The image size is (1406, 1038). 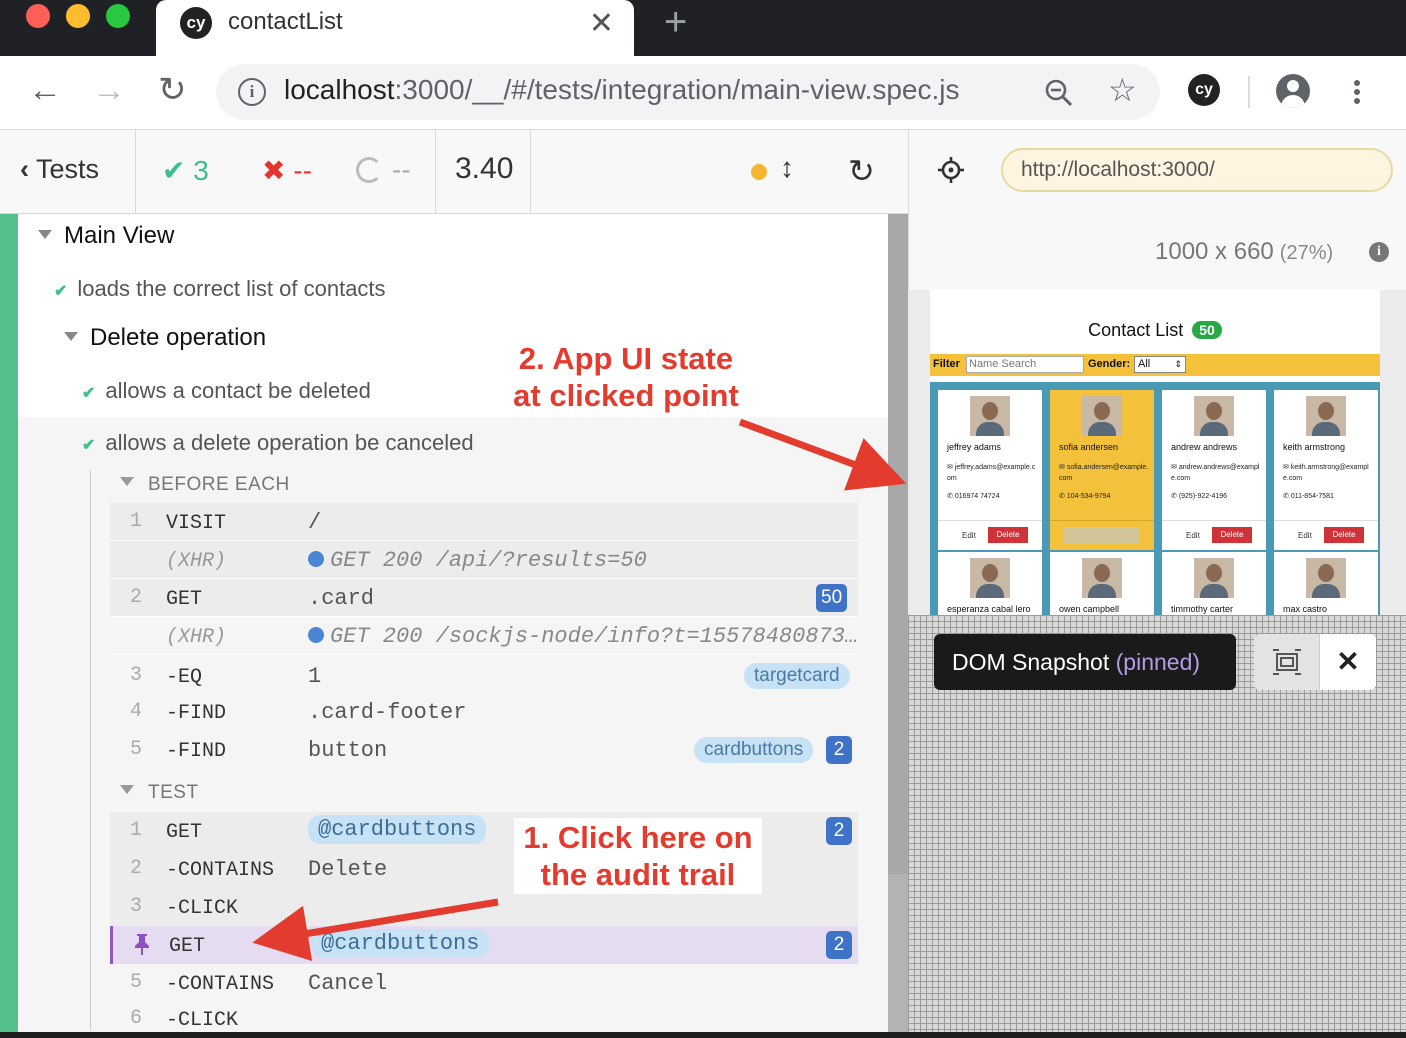 What do you see at coordinates (1204, 90) in the screenshot?
I see `cypress-extension-icon: cy` at bounding box center [1204, 90].